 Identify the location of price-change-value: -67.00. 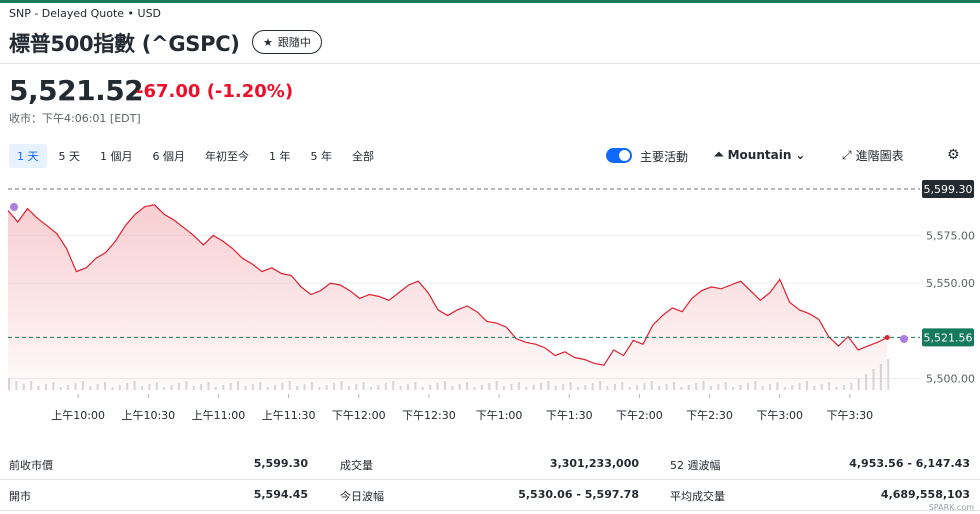
(168, 91).